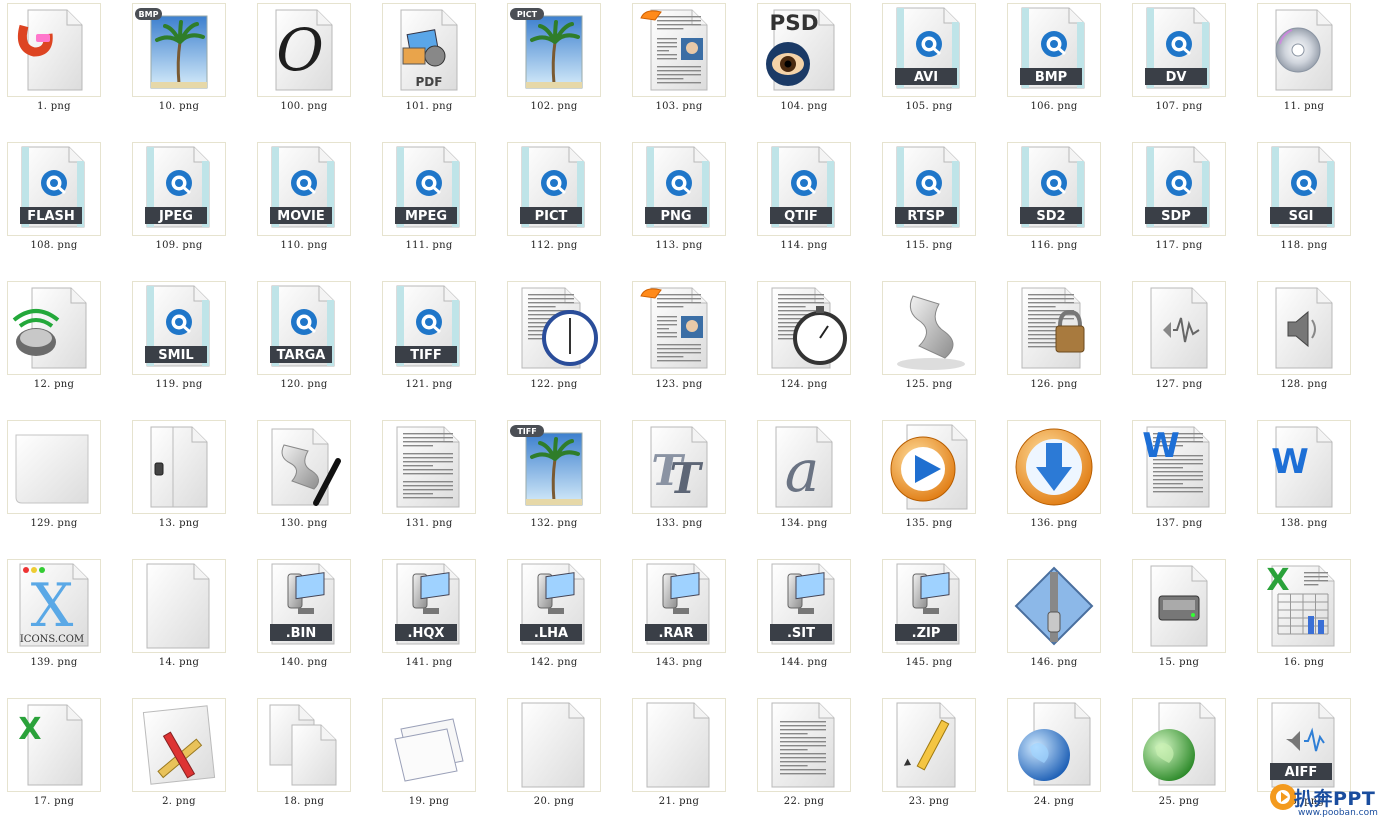  I want to click on file-icon-item: O 100. png, so click(306, 62).